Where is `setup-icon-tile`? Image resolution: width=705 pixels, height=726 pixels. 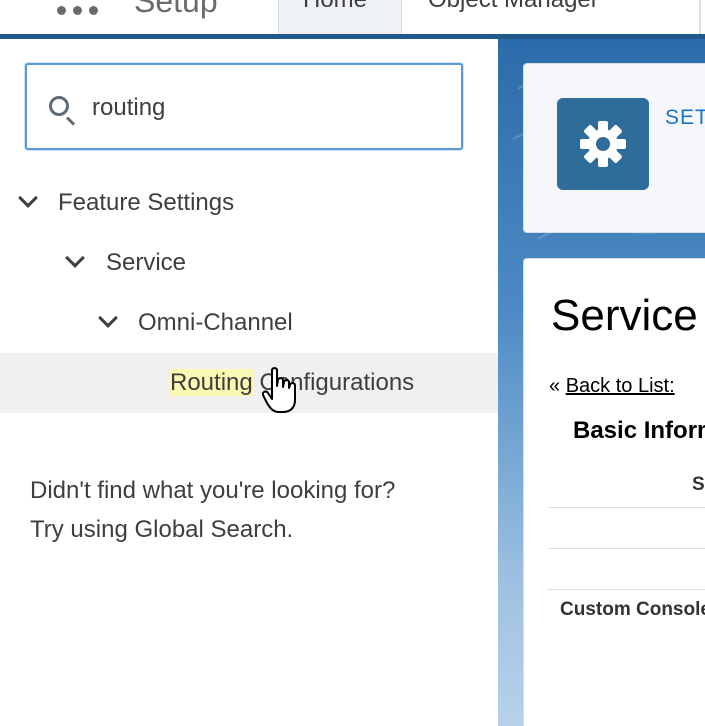 setup-icon-tile is located at coordinates (603, 144).